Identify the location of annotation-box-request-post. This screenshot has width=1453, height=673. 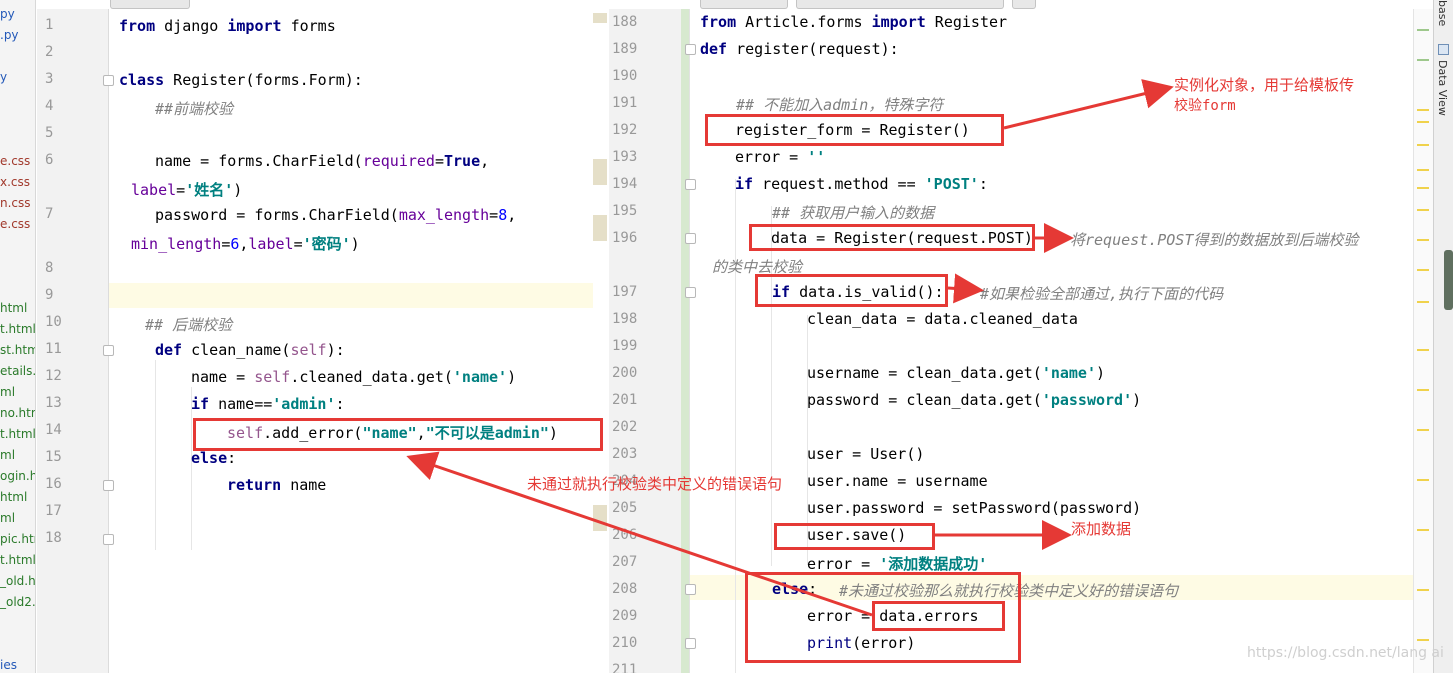
(892, 237).